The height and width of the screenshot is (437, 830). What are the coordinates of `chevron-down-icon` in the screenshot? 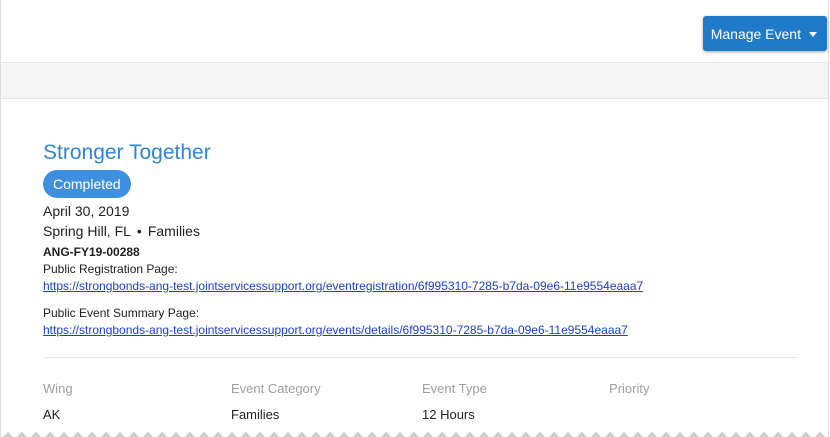 It's located at (813, 34).